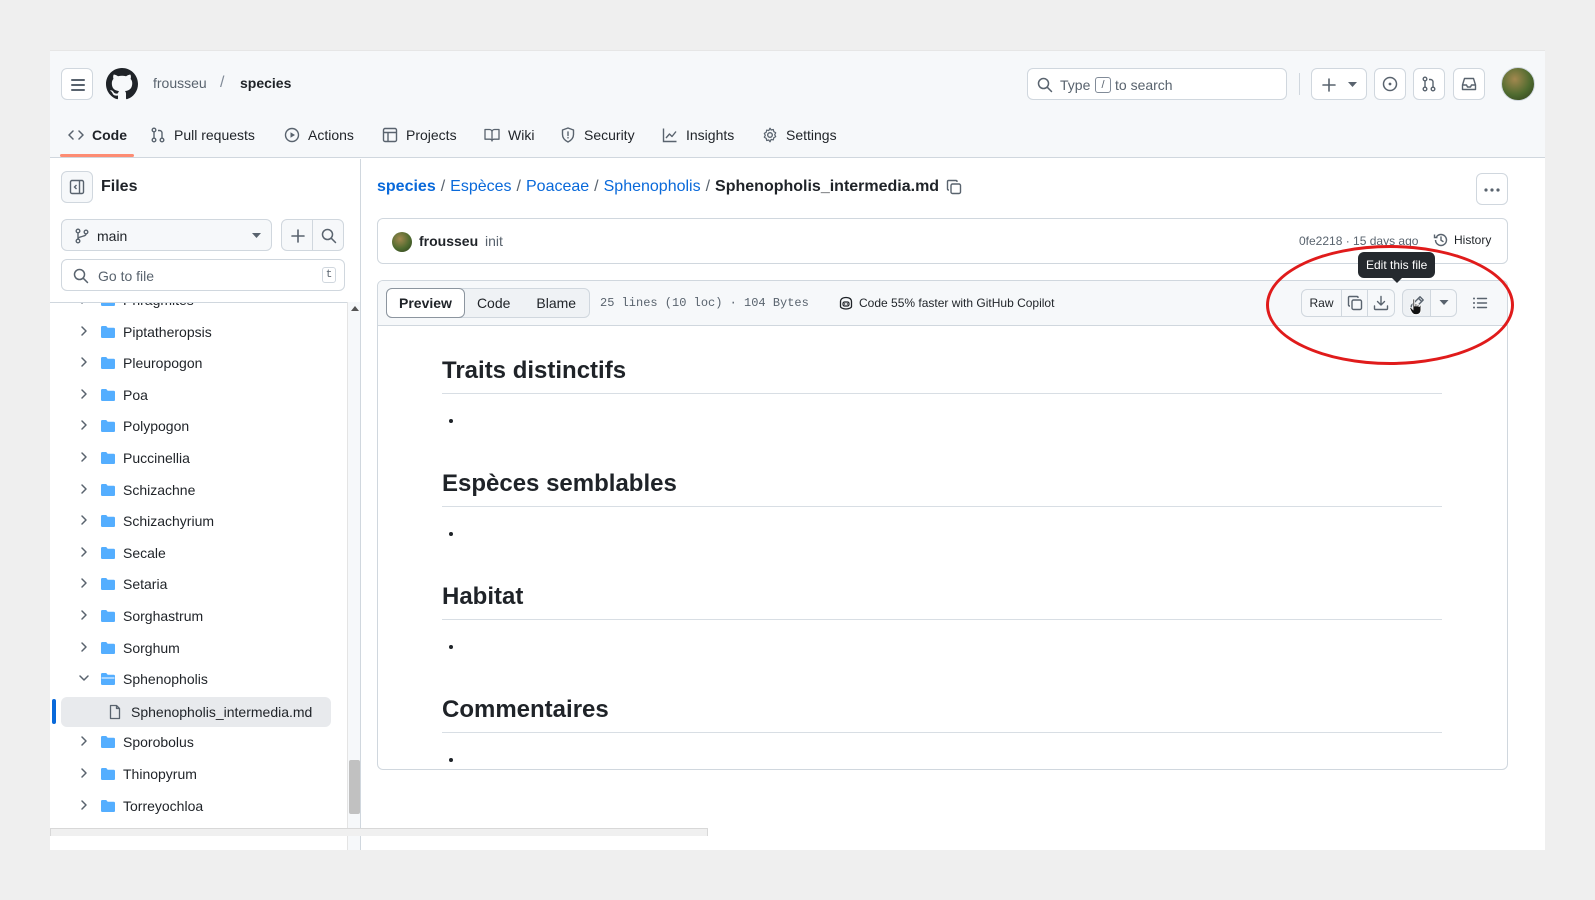  What do you see at coordinates (493, 303) in the screenshot?
I see `code-view-tab: Code` at bounding box center [493, 303].